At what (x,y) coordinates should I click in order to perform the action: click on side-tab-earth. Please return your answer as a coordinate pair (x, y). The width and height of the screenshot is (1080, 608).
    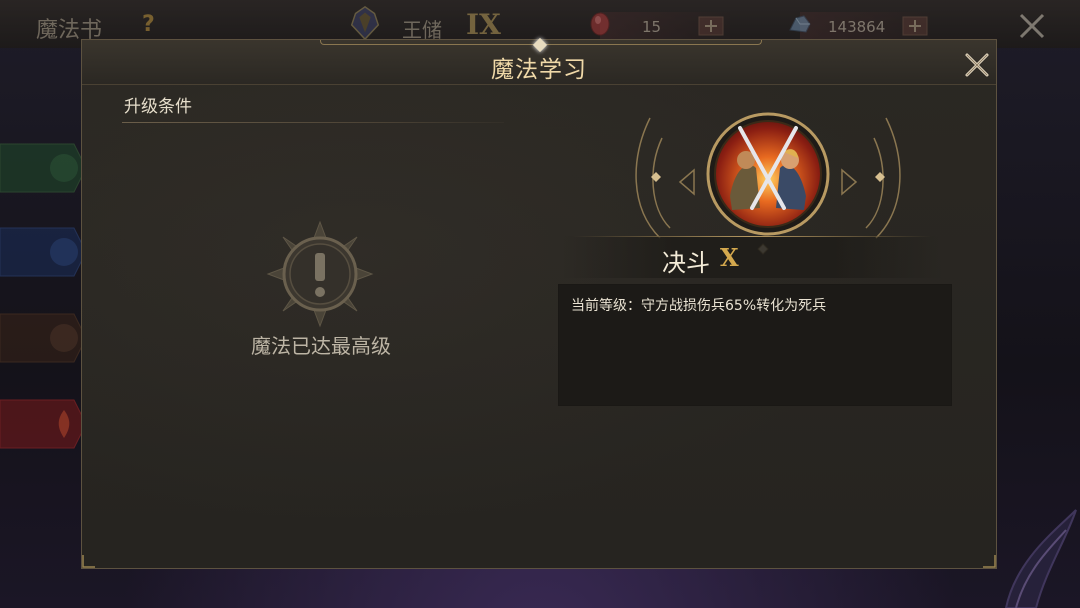
    Looking at the image, I should click on (43, 338).